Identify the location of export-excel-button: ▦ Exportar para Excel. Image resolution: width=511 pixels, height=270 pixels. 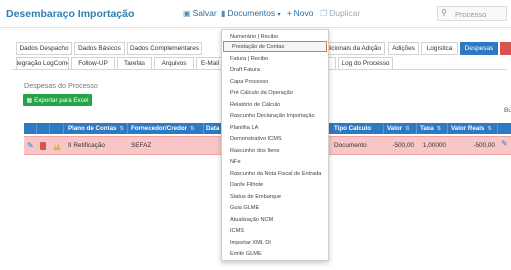
(57, 100).